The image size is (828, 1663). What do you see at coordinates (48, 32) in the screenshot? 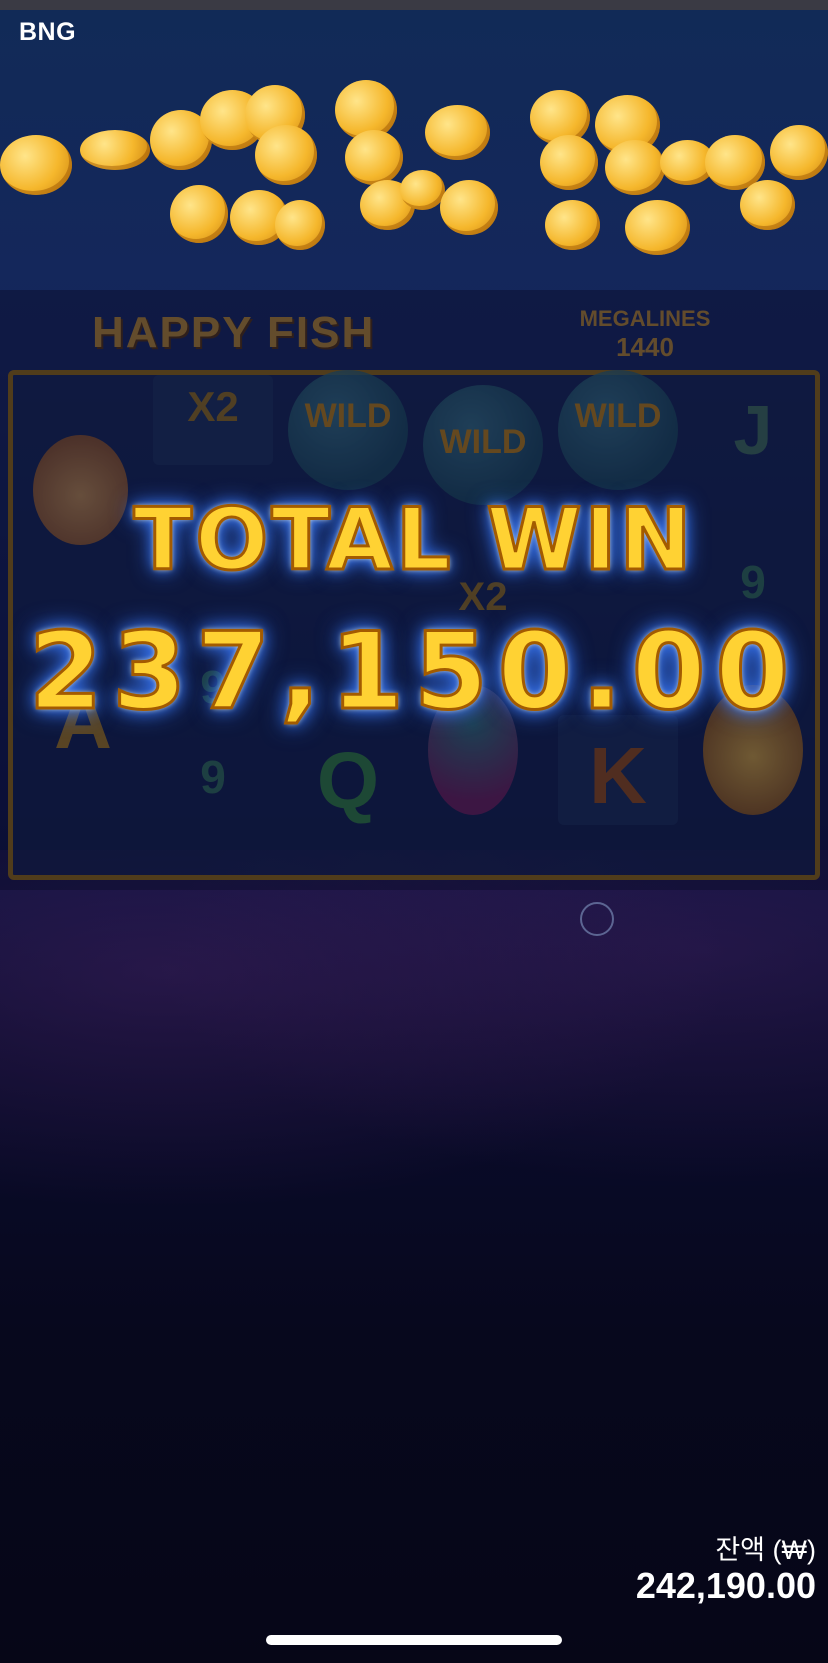
I see `provider-logo: BNG` at bounding box center [48, 32].